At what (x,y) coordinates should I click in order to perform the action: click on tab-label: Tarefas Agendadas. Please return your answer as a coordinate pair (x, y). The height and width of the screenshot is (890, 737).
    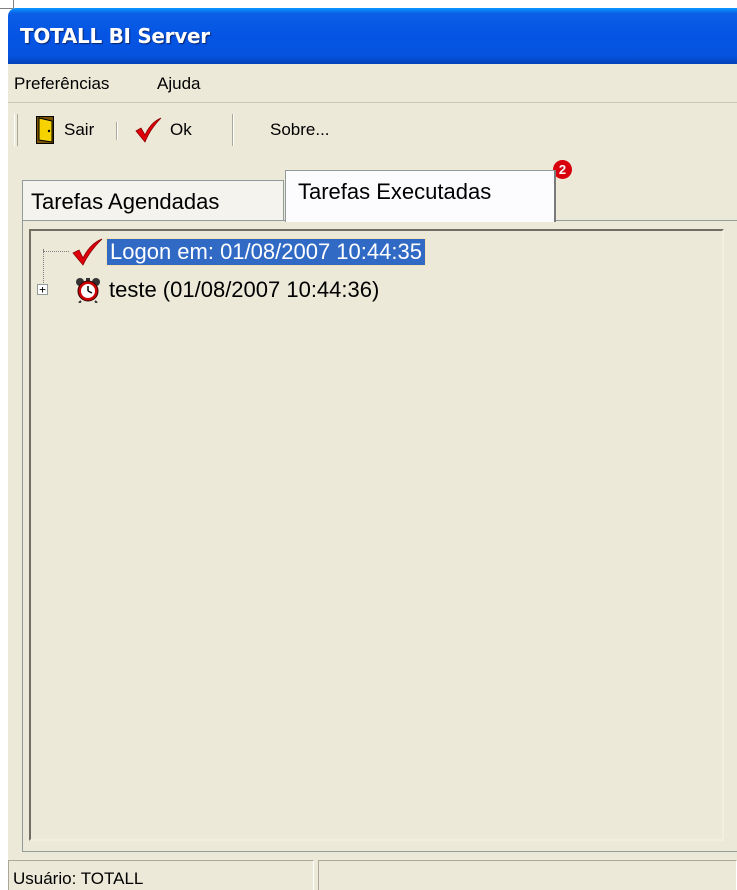
    Looking at the image, I should click on (125, 201).